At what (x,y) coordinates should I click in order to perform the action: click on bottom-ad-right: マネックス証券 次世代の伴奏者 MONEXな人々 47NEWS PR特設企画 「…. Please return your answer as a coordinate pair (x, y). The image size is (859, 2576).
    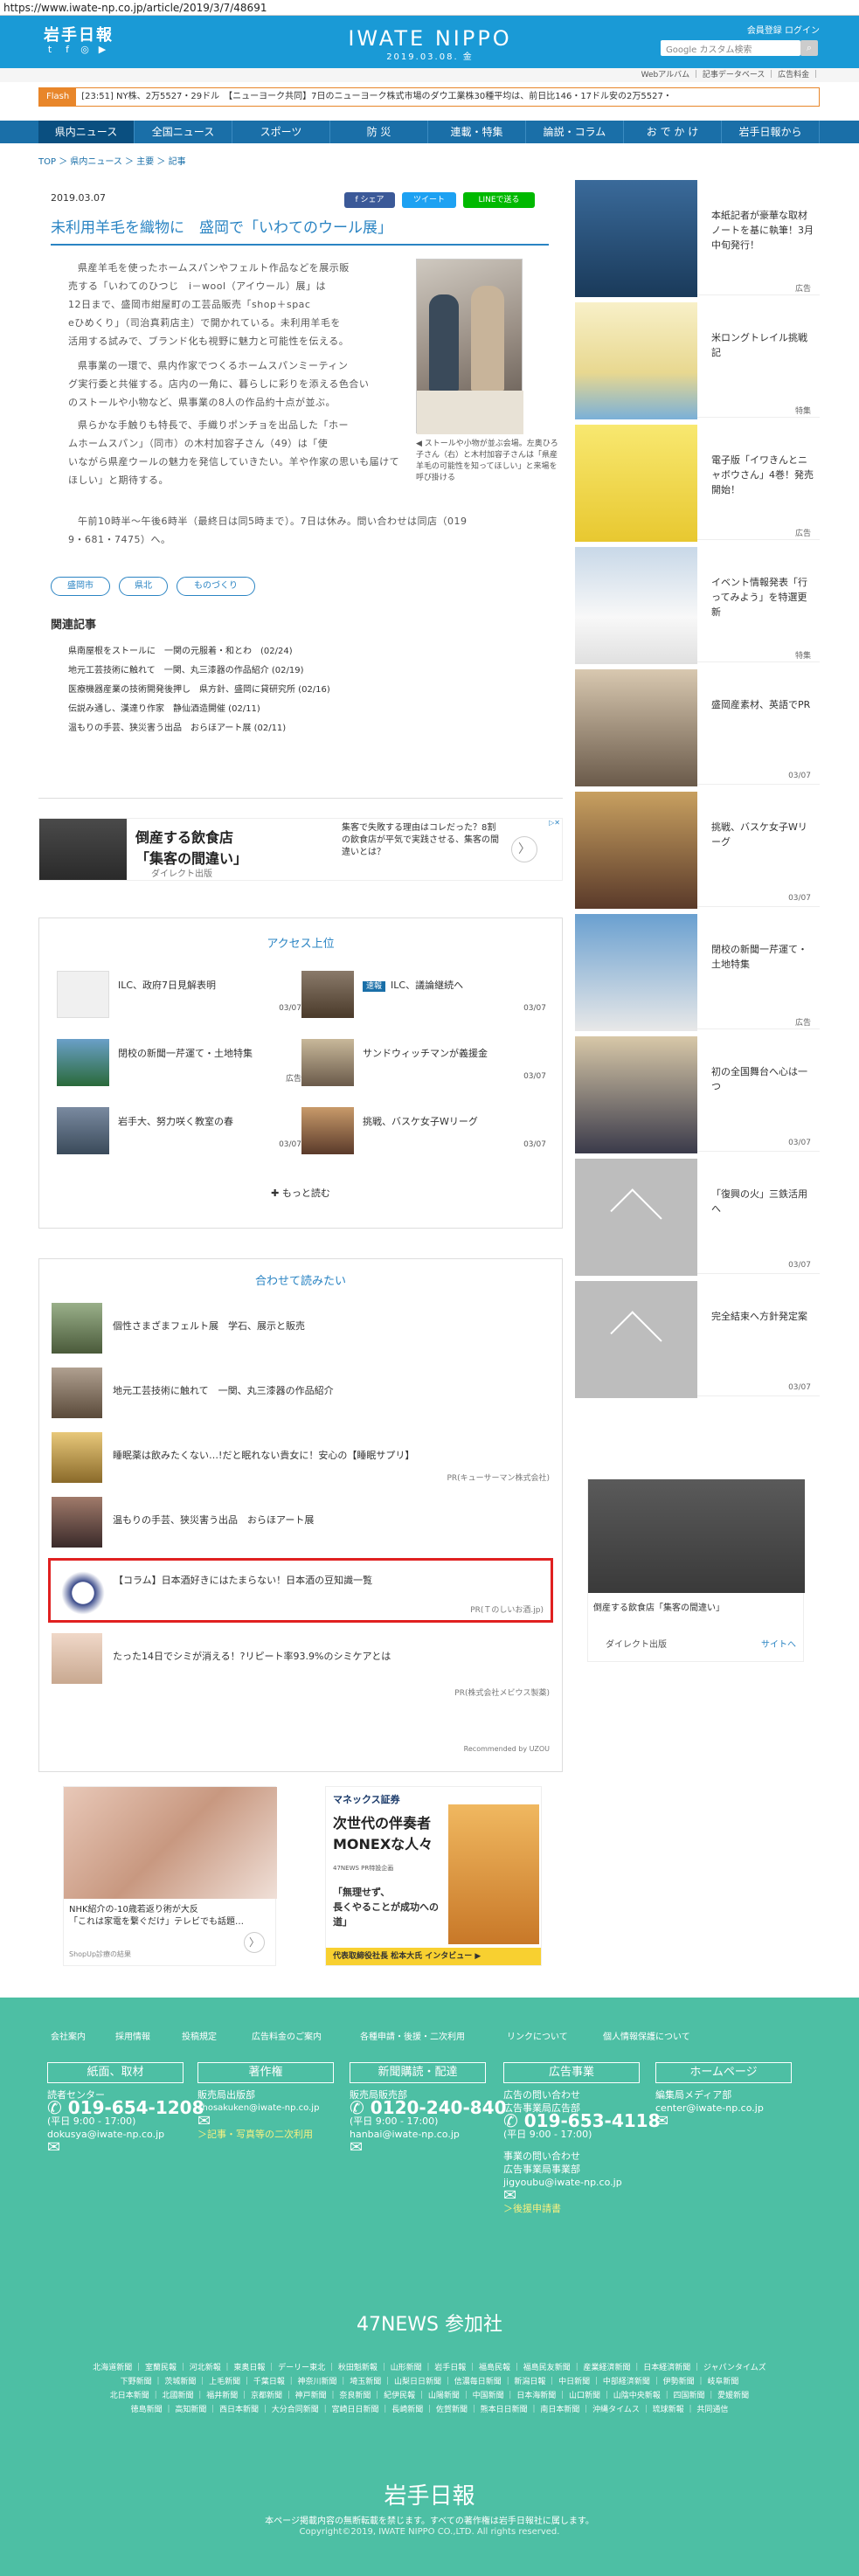
    Looking at the image, I should click on (433, 1876).